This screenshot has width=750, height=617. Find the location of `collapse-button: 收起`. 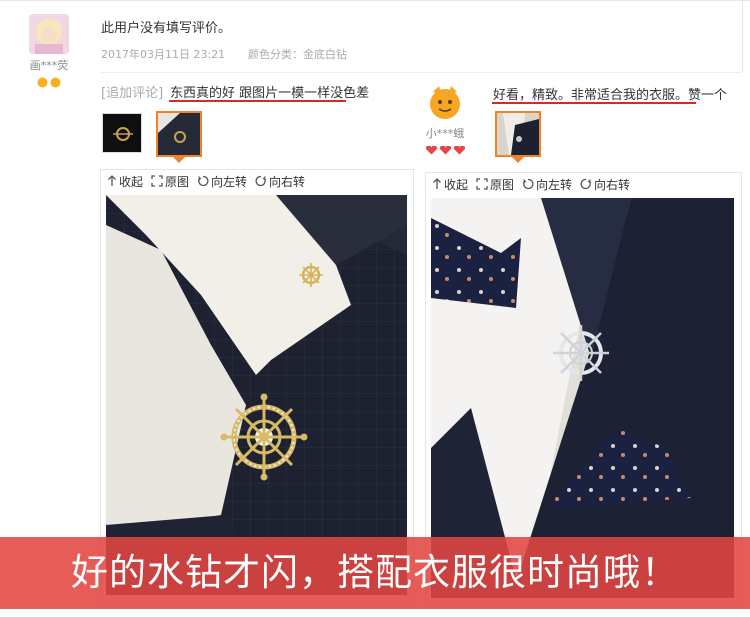

collapse-button: 收起 is located at coordinates (125, 181).